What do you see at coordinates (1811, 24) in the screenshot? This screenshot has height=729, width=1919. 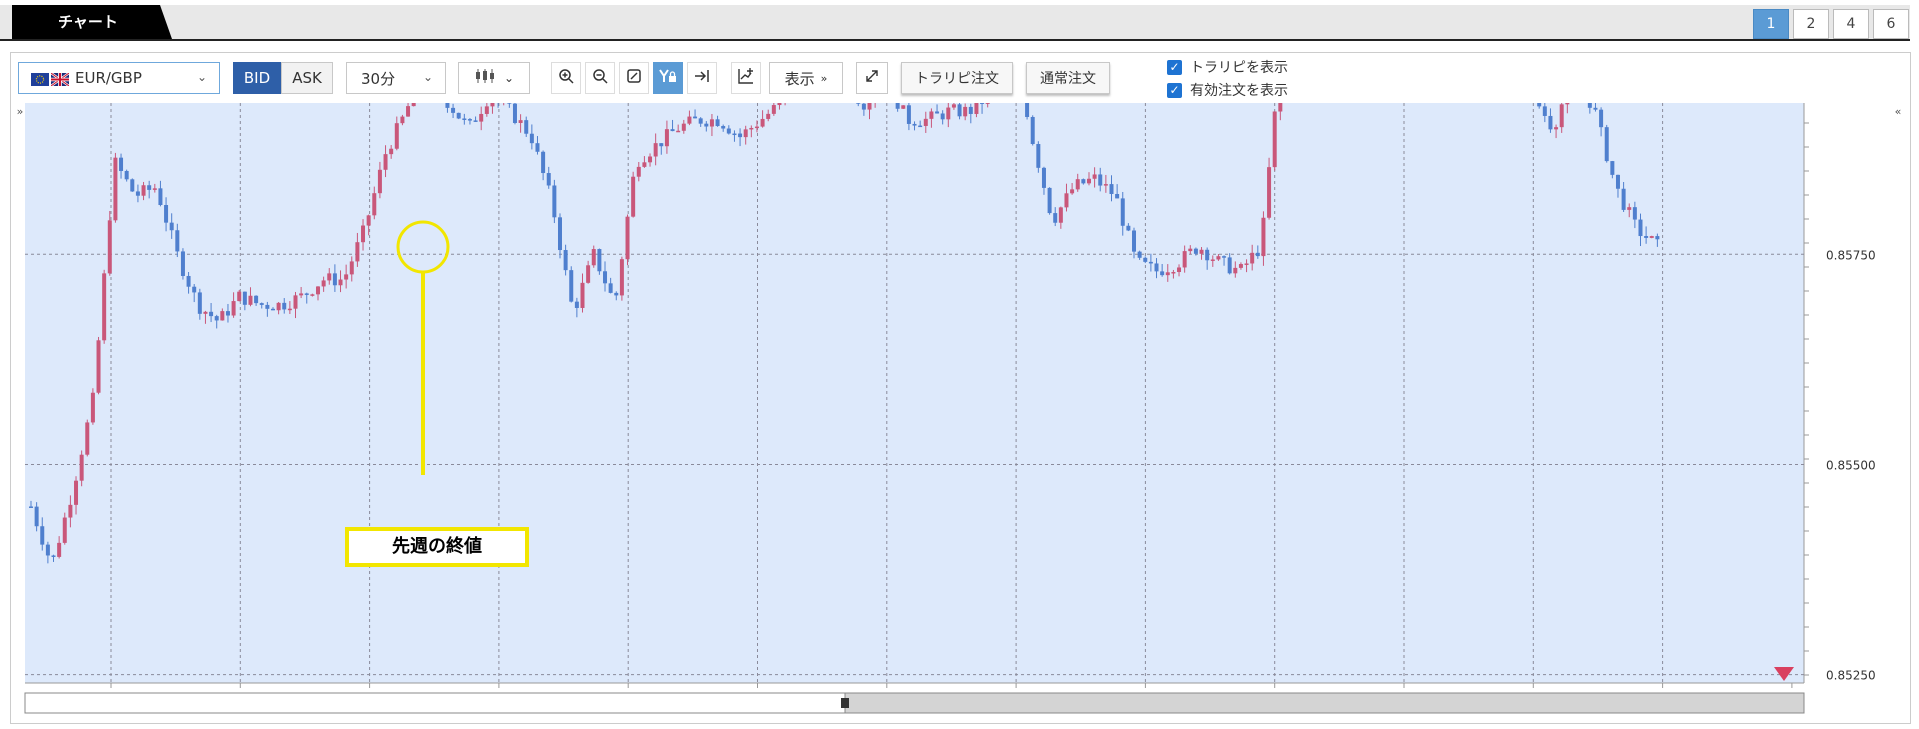 I see `layout-2-button: 2` at bounding box center [1811, 24].